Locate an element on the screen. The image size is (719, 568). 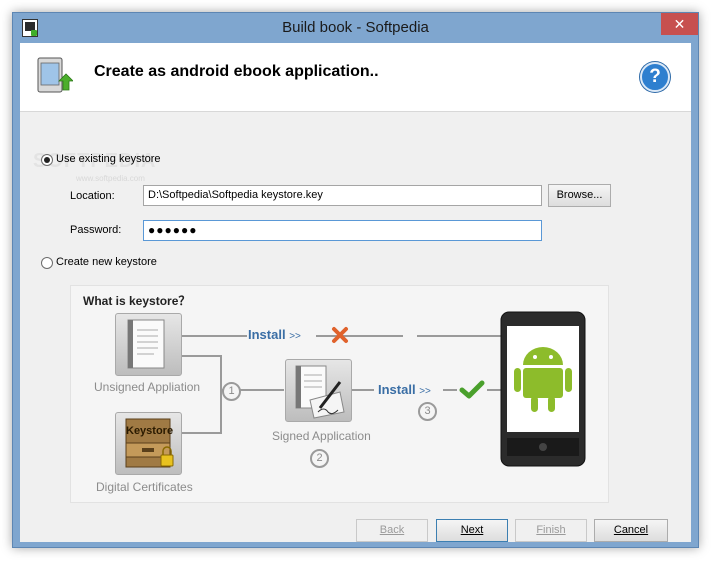
help-button: ? is located at coordinates (655, 77).